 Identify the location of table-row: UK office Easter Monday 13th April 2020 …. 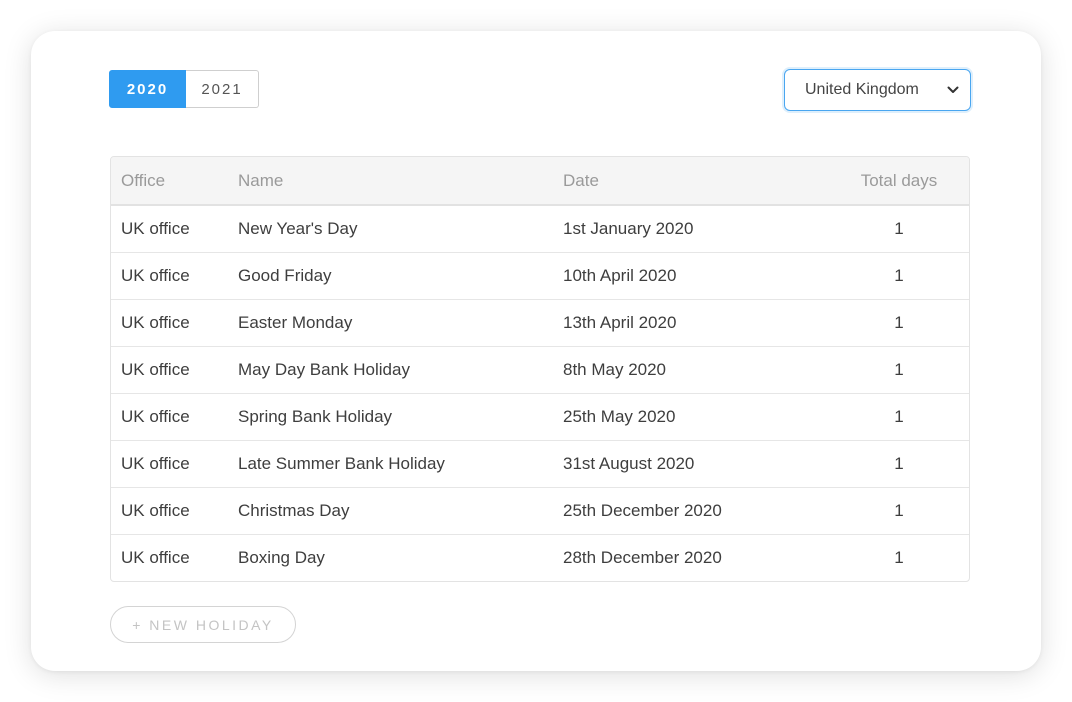
(540, 323).